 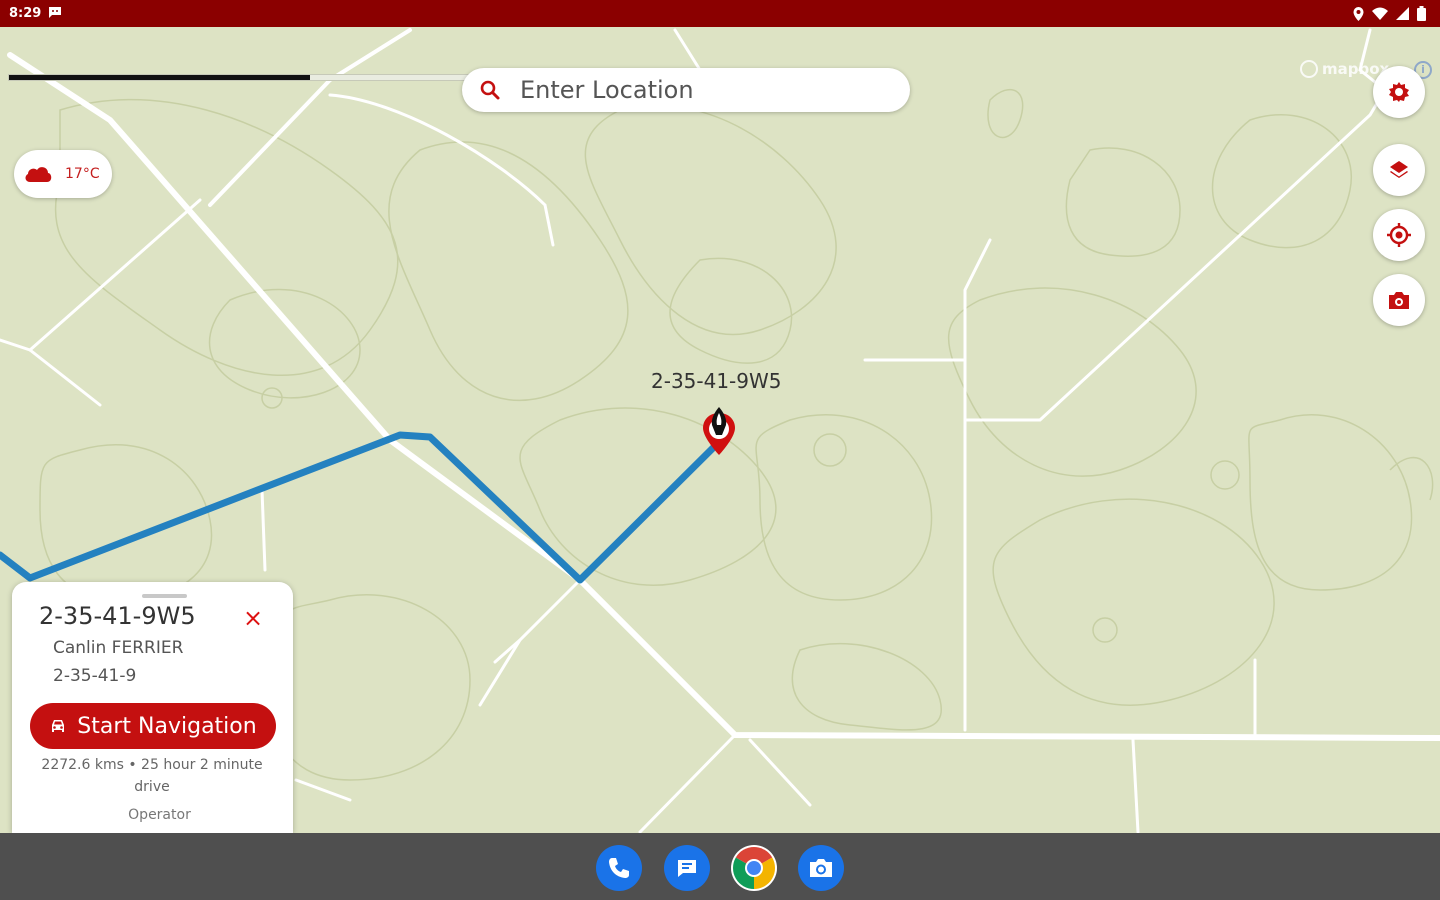 What do you see at coordinates (720, 13) in the screenshot?
I see `status-bar: 8:29` at bounding box center [720, 13].